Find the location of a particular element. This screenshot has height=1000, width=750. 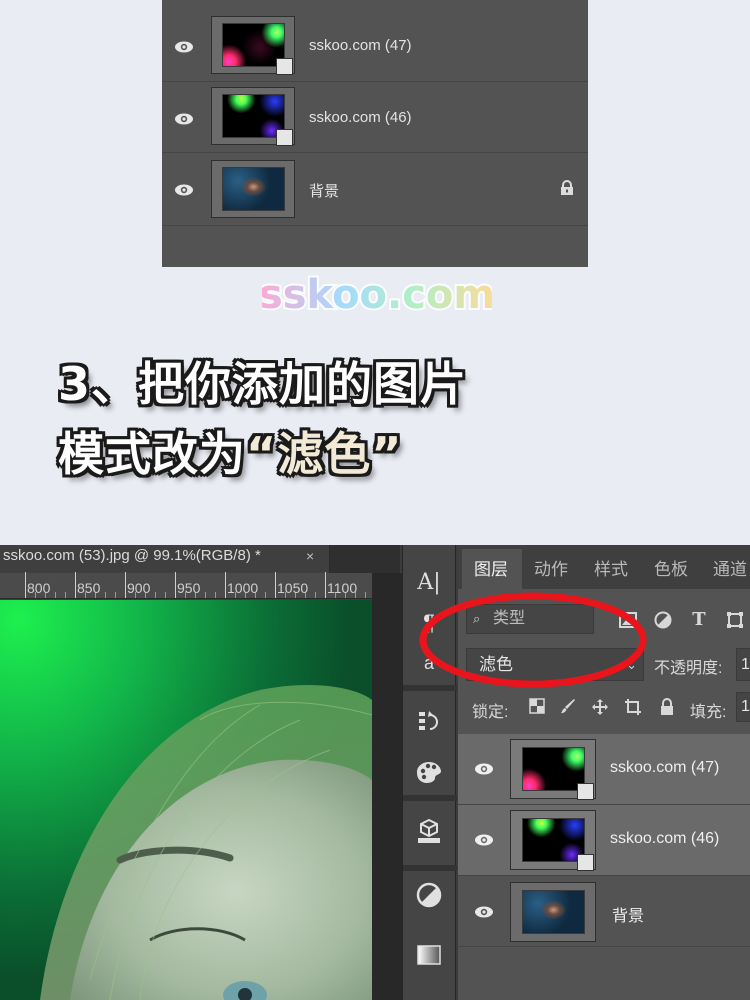

annotation-ellipse is located at coordinates (533, 640).